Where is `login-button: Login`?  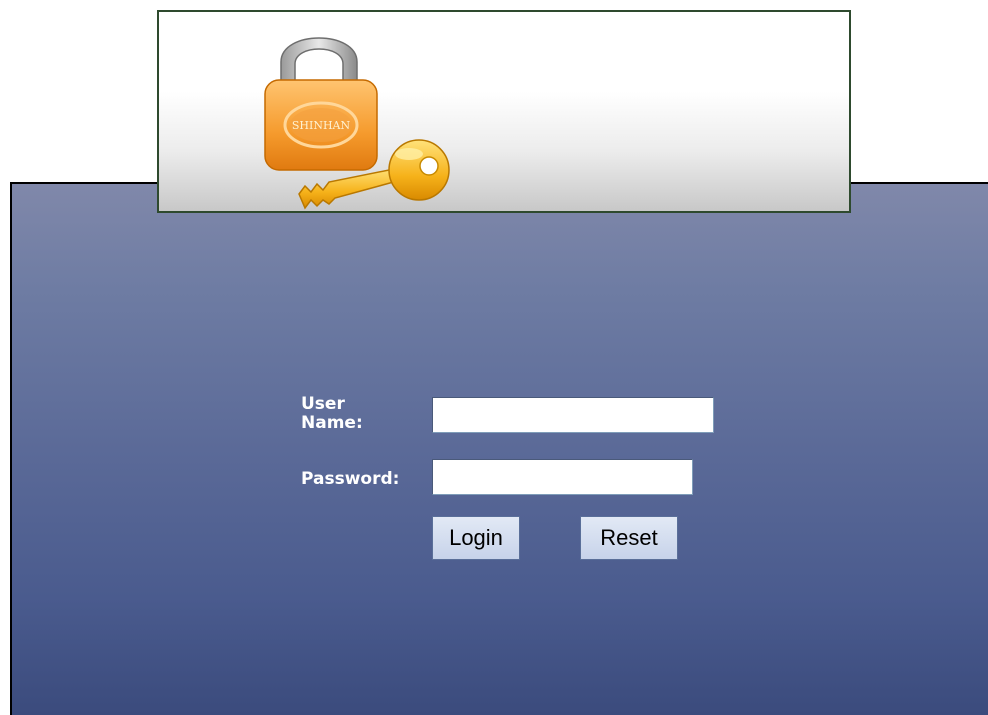 login-button: Login is located at coordinates (476, 538).